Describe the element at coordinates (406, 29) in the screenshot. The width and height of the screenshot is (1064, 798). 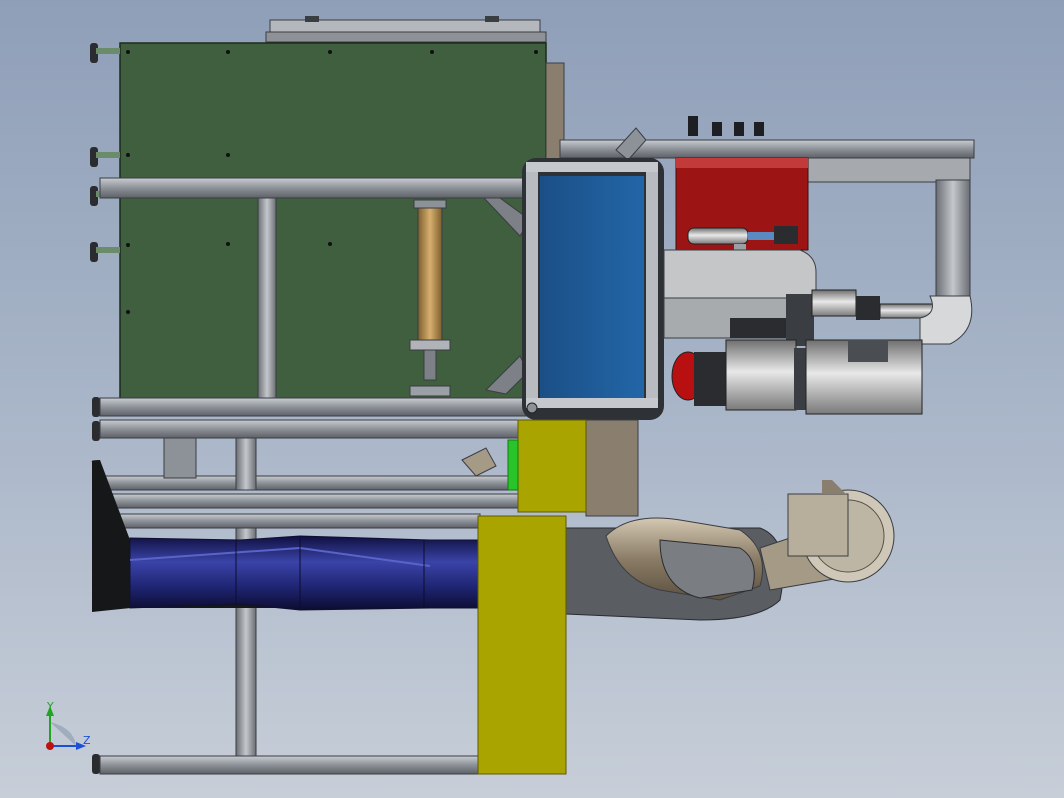
I see `top-cover-plate` at that location.